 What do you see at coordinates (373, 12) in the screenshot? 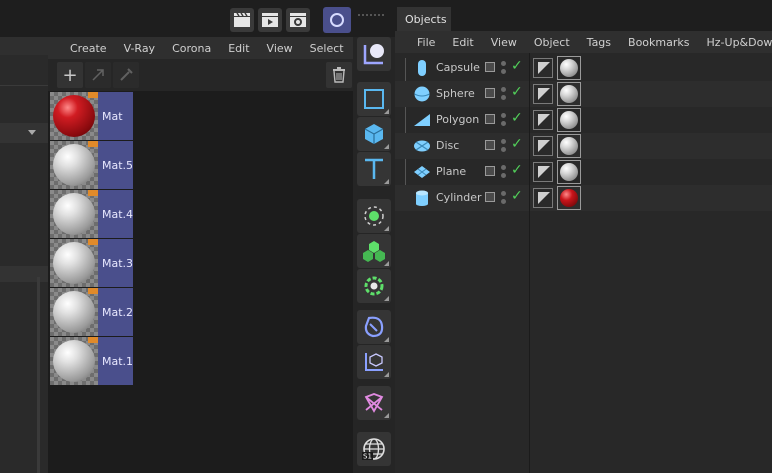
I see `grip-handle` at bounding box center [373, 12].